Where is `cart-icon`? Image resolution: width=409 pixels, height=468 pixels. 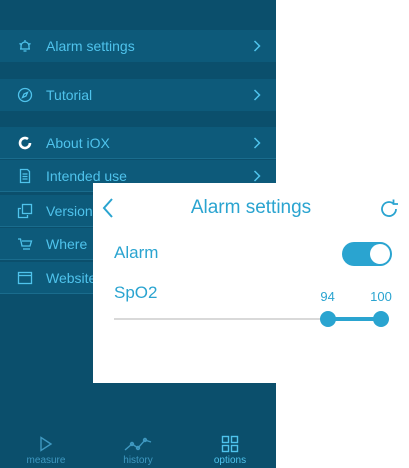
cart-icon is located at coordinates (25, 244).